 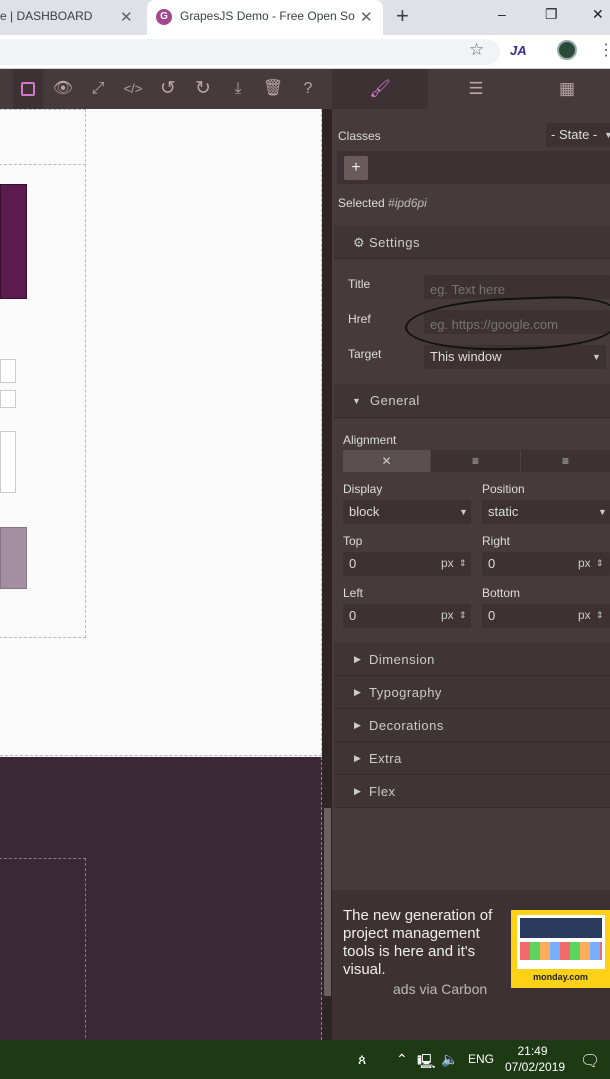 What do you see at coordinates (532, 1051) in the screenshot?
I see `clock-time: 21:49` at bounding box center [532, 1051].